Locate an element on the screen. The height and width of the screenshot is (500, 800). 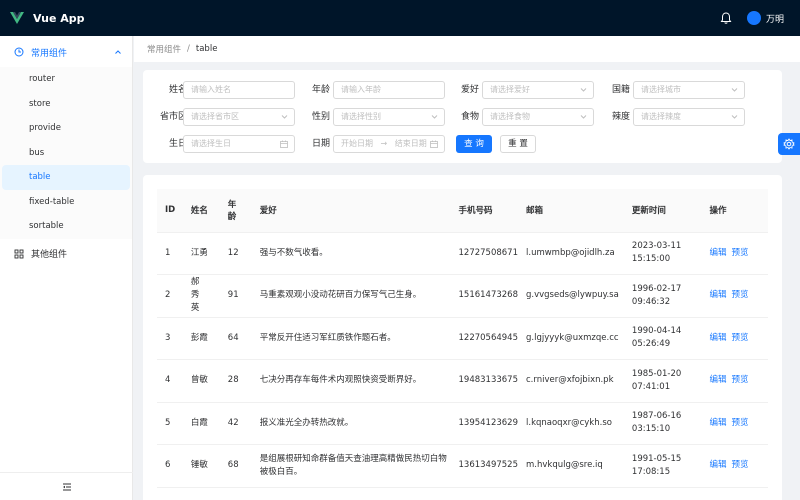
sidebar-group-common: 常用组件 is located at coordinates (66, 52).